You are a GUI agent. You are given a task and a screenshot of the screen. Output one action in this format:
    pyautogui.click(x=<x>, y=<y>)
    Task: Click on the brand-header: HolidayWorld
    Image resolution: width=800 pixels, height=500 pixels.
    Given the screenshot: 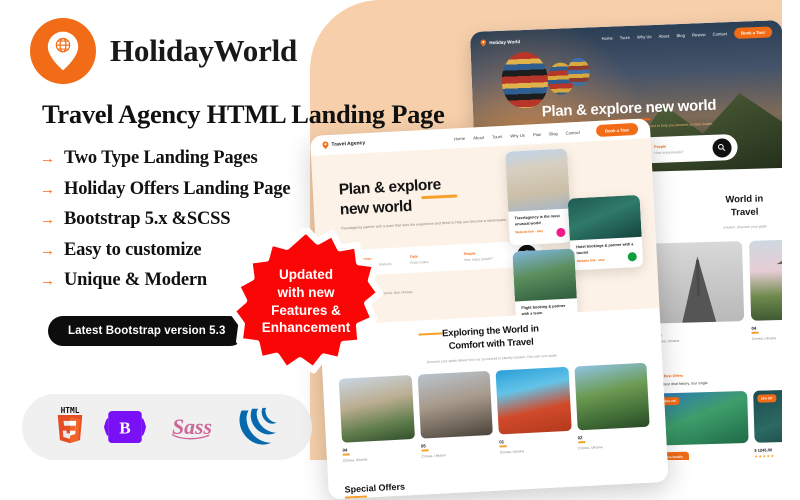 What is the action you would take?
    pyautogui.click(x=163, y=51)
    